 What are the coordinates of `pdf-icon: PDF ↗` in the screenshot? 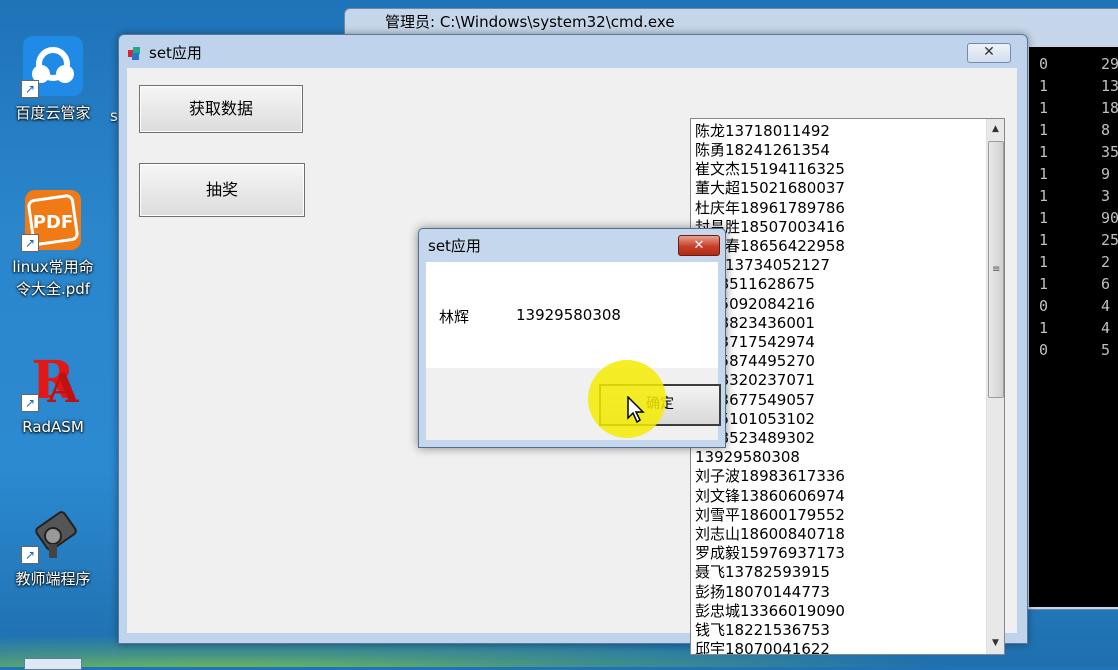 It's located at (53, 220).